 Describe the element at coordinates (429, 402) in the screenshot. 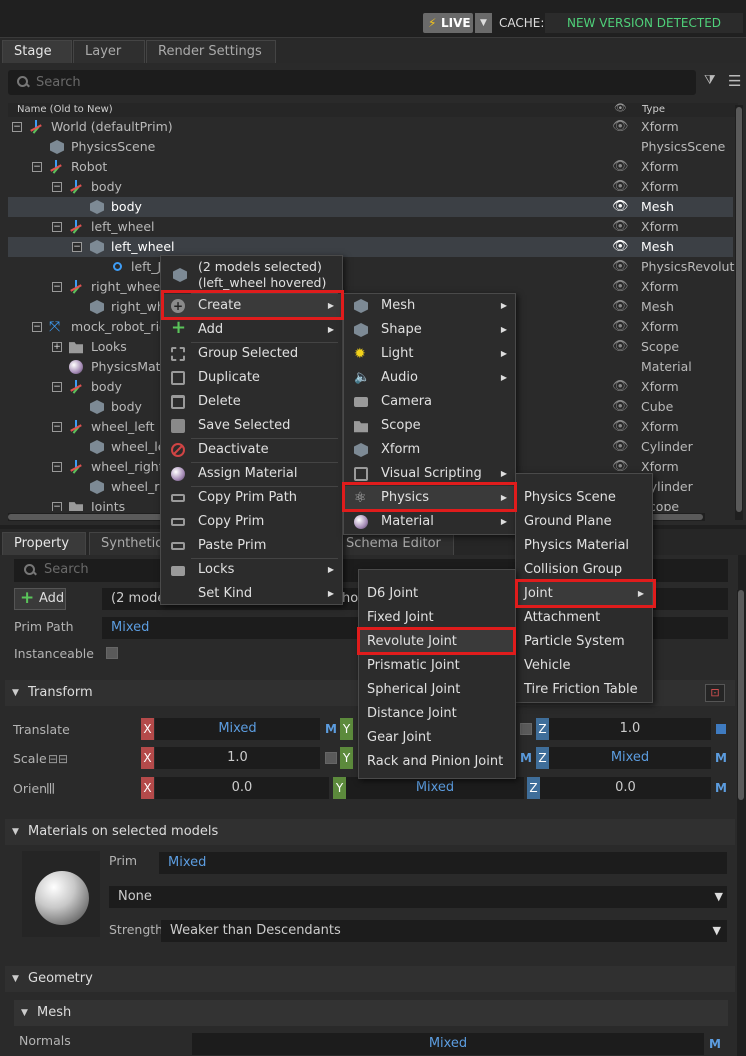

I see `menu-item-camera: Camera` at that location.